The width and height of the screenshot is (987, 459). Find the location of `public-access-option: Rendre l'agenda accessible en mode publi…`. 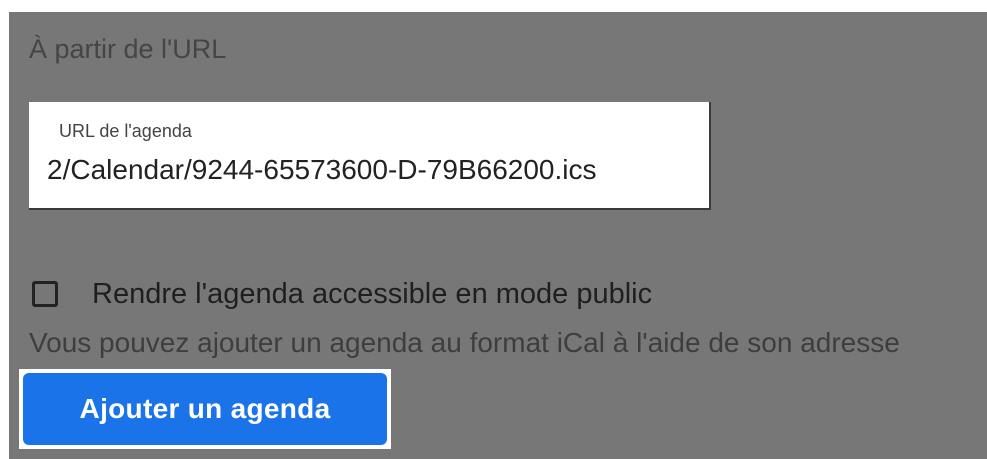

public-access-option: Rendre l'agenda accessible en mode publi… is located at coordinates (340, 294).